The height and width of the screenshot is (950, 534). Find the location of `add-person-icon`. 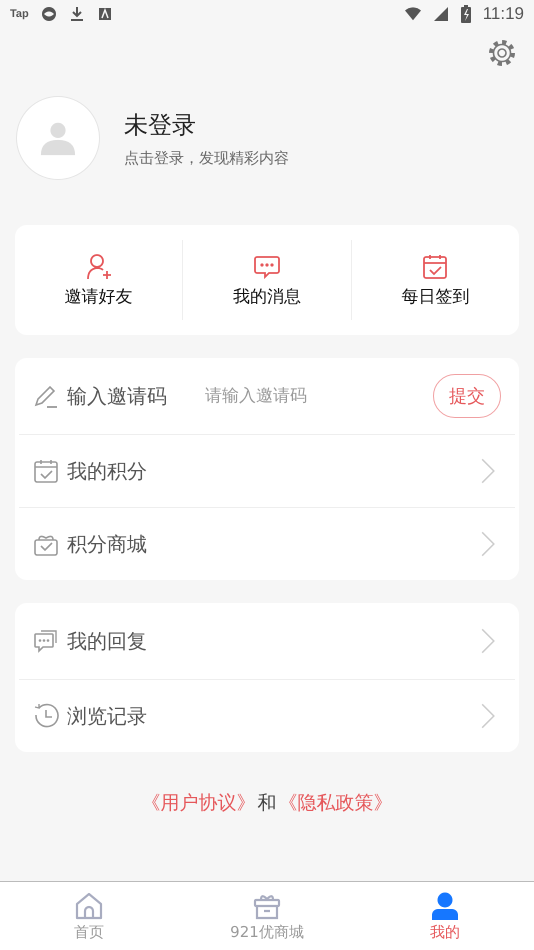

add-person-icon is located at coordinates (98, 266).